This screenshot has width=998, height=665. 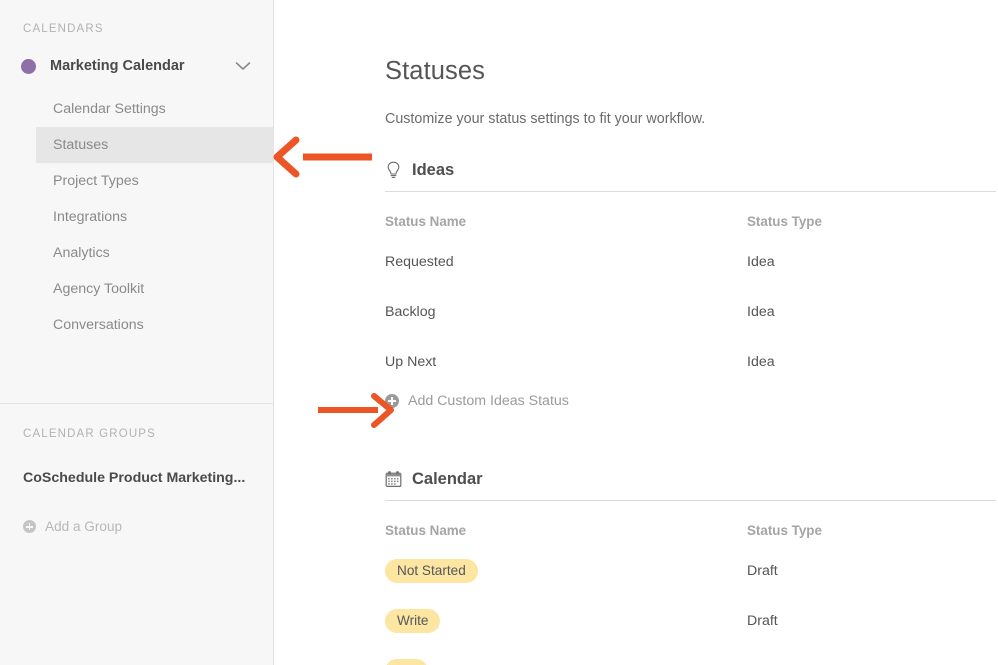 I want to click on section-title: Calendar, so click(x=447, y=479).